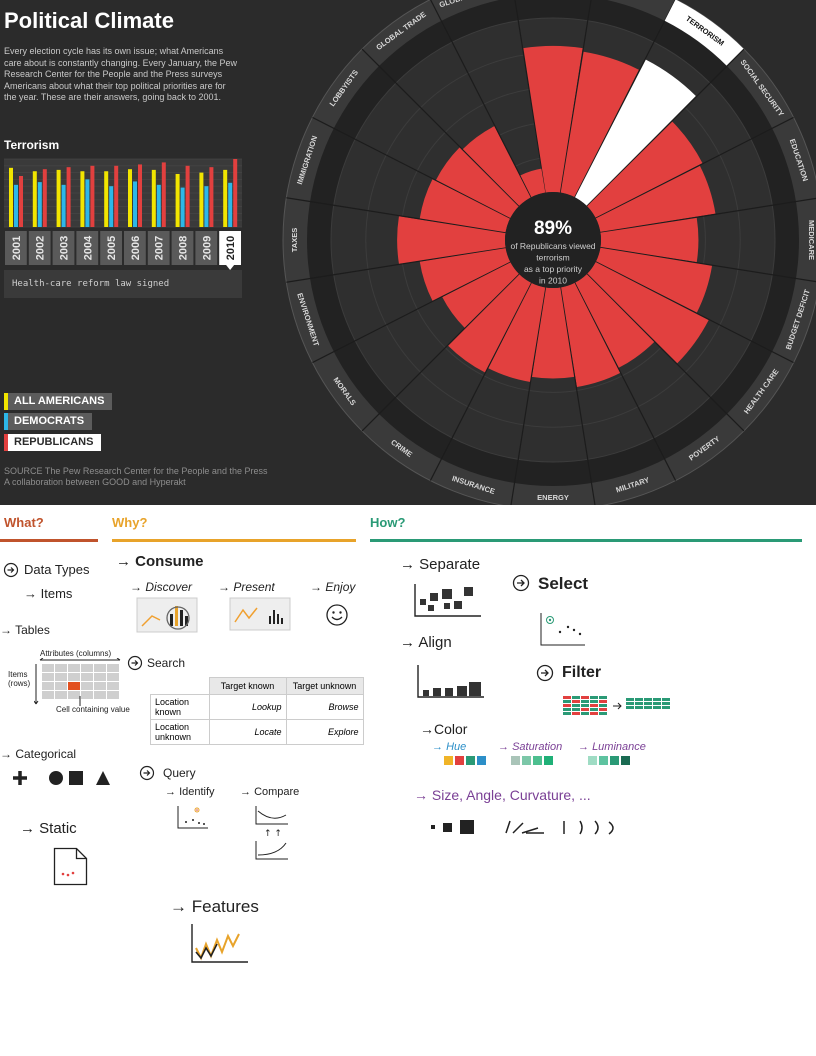 Image resolution: width=816 pixels, height=1056 pixels. What do you see at coordinates (93, 709) in the screenshot?
I see `cell-label: Cell containing value` at bounding box center [93, 709].